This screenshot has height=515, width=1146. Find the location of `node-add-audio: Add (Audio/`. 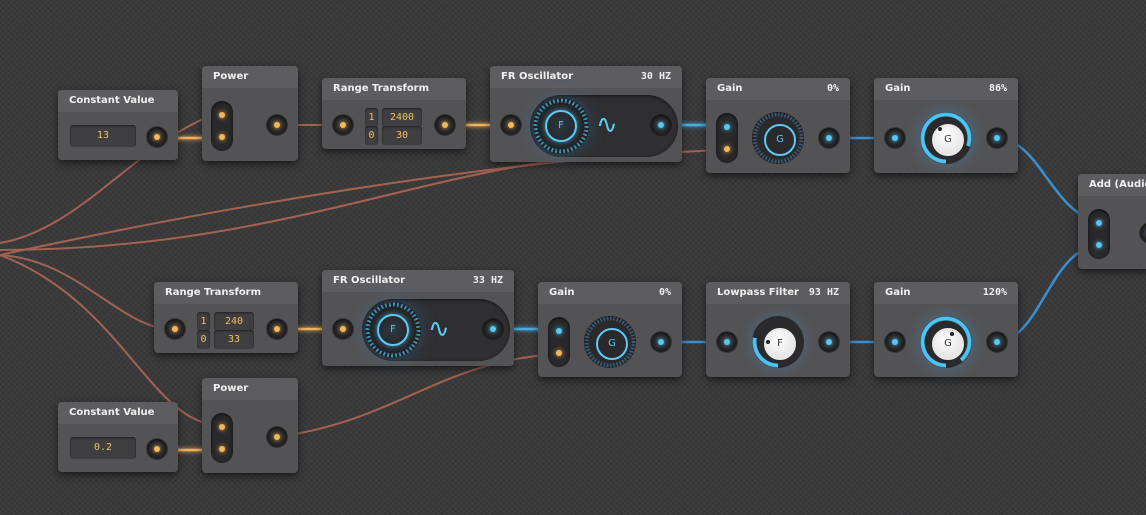

node-add-audio: Add (Audio/ is located at coordinates (1112, 221).